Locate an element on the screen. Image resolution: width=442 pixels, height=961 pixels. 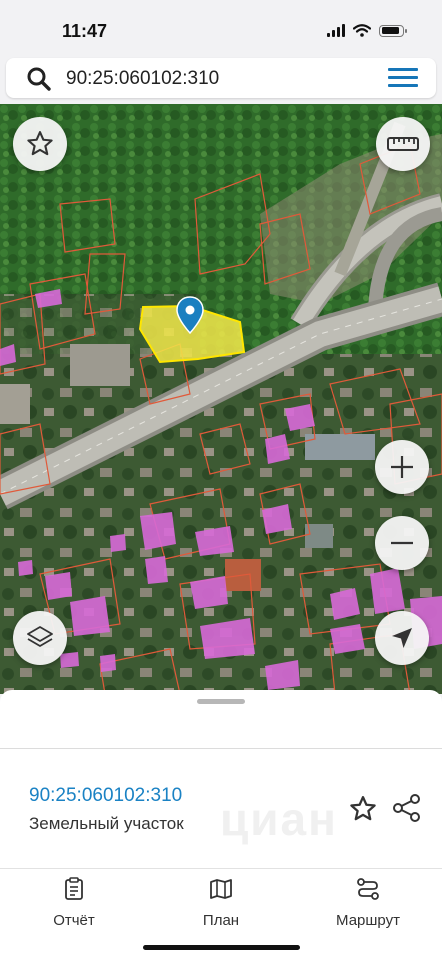
parcel-type: Земельный участок is located at coordinates (106, 823).